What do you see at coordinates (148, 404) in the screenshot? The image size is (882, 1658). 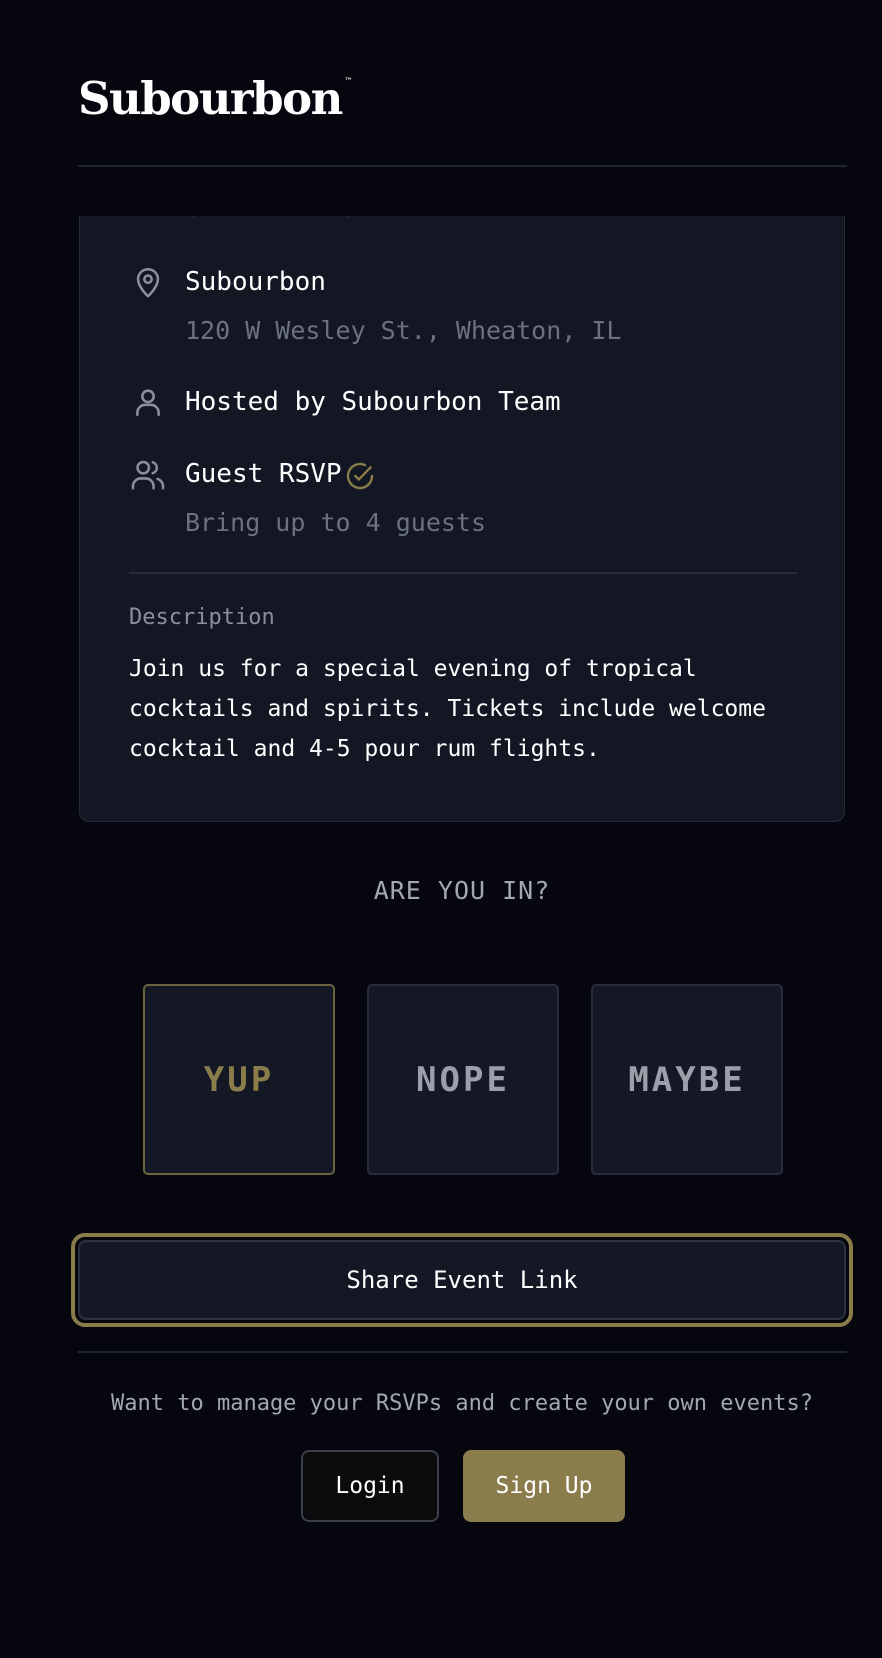 I see `person-icon` at bounding box center [148, 404].